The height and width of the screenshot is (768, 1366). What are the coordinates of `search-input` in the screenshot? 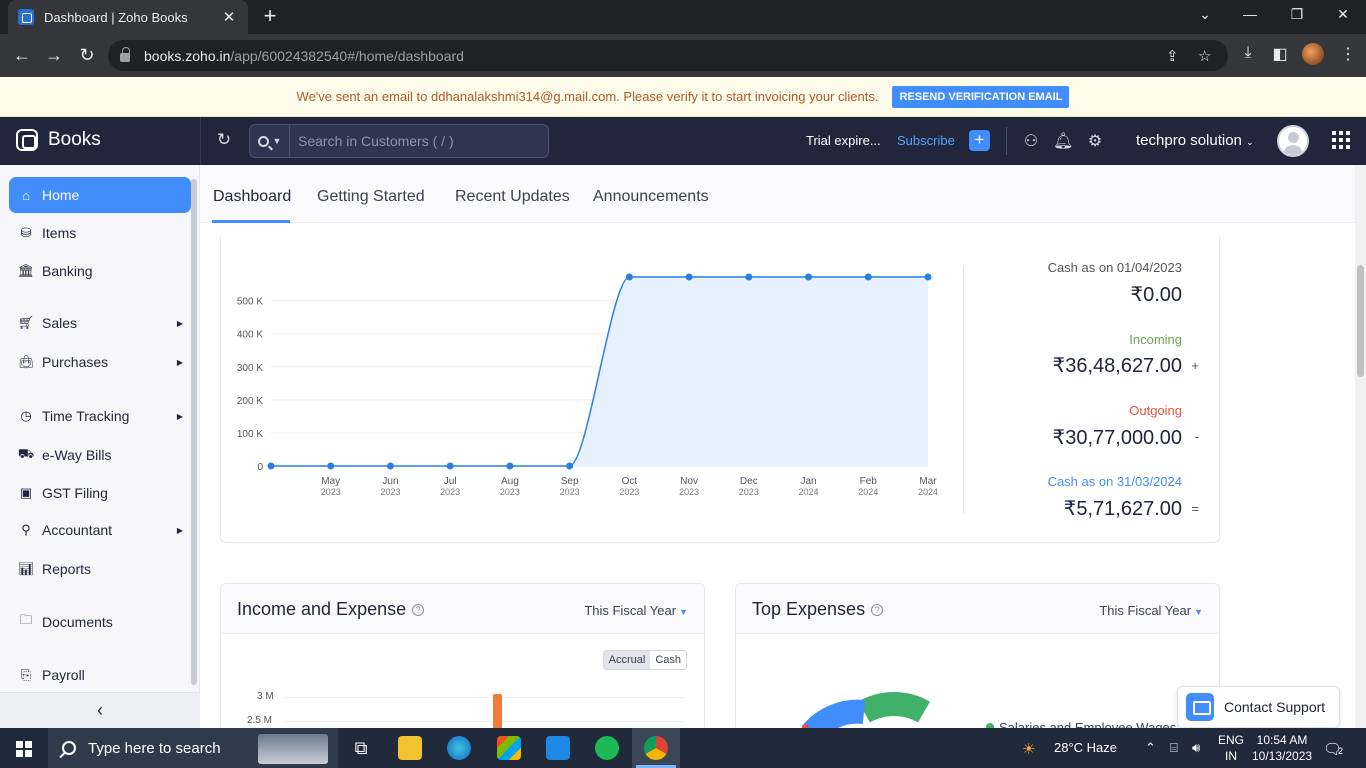 It's located at (419, 141).